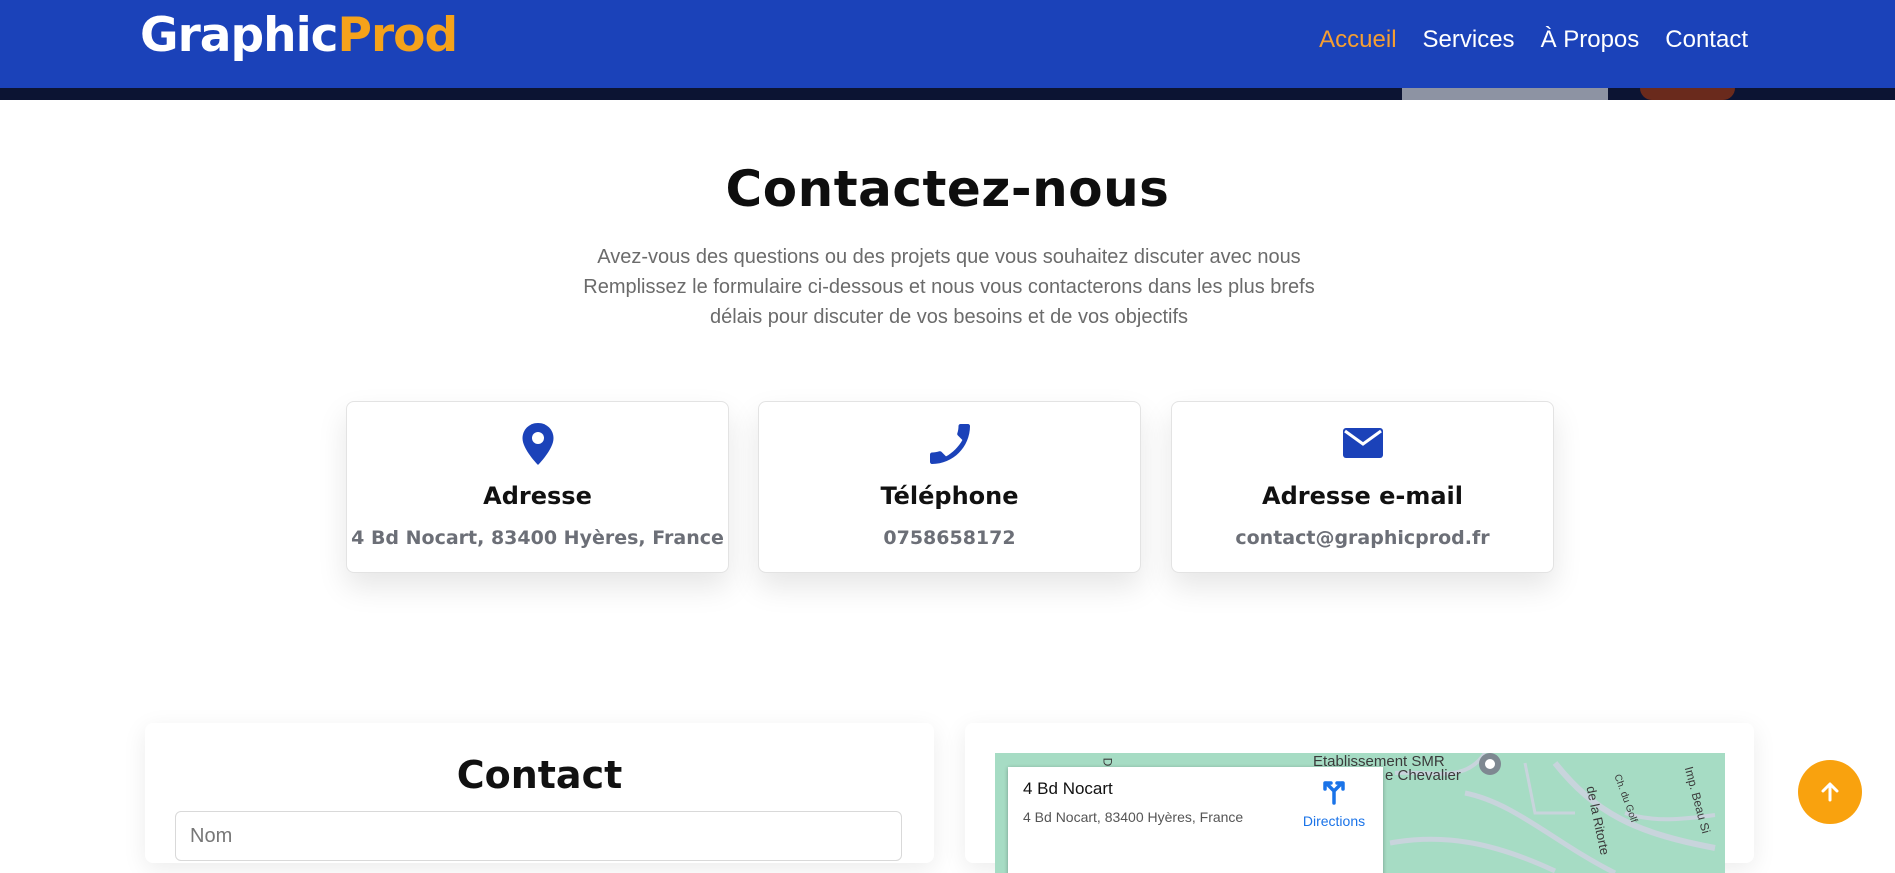 The image size is (1895, 873). Describe the element at coordinates (949, 538) in the screenshot. I see `phone-value: 0758658172` at that location.